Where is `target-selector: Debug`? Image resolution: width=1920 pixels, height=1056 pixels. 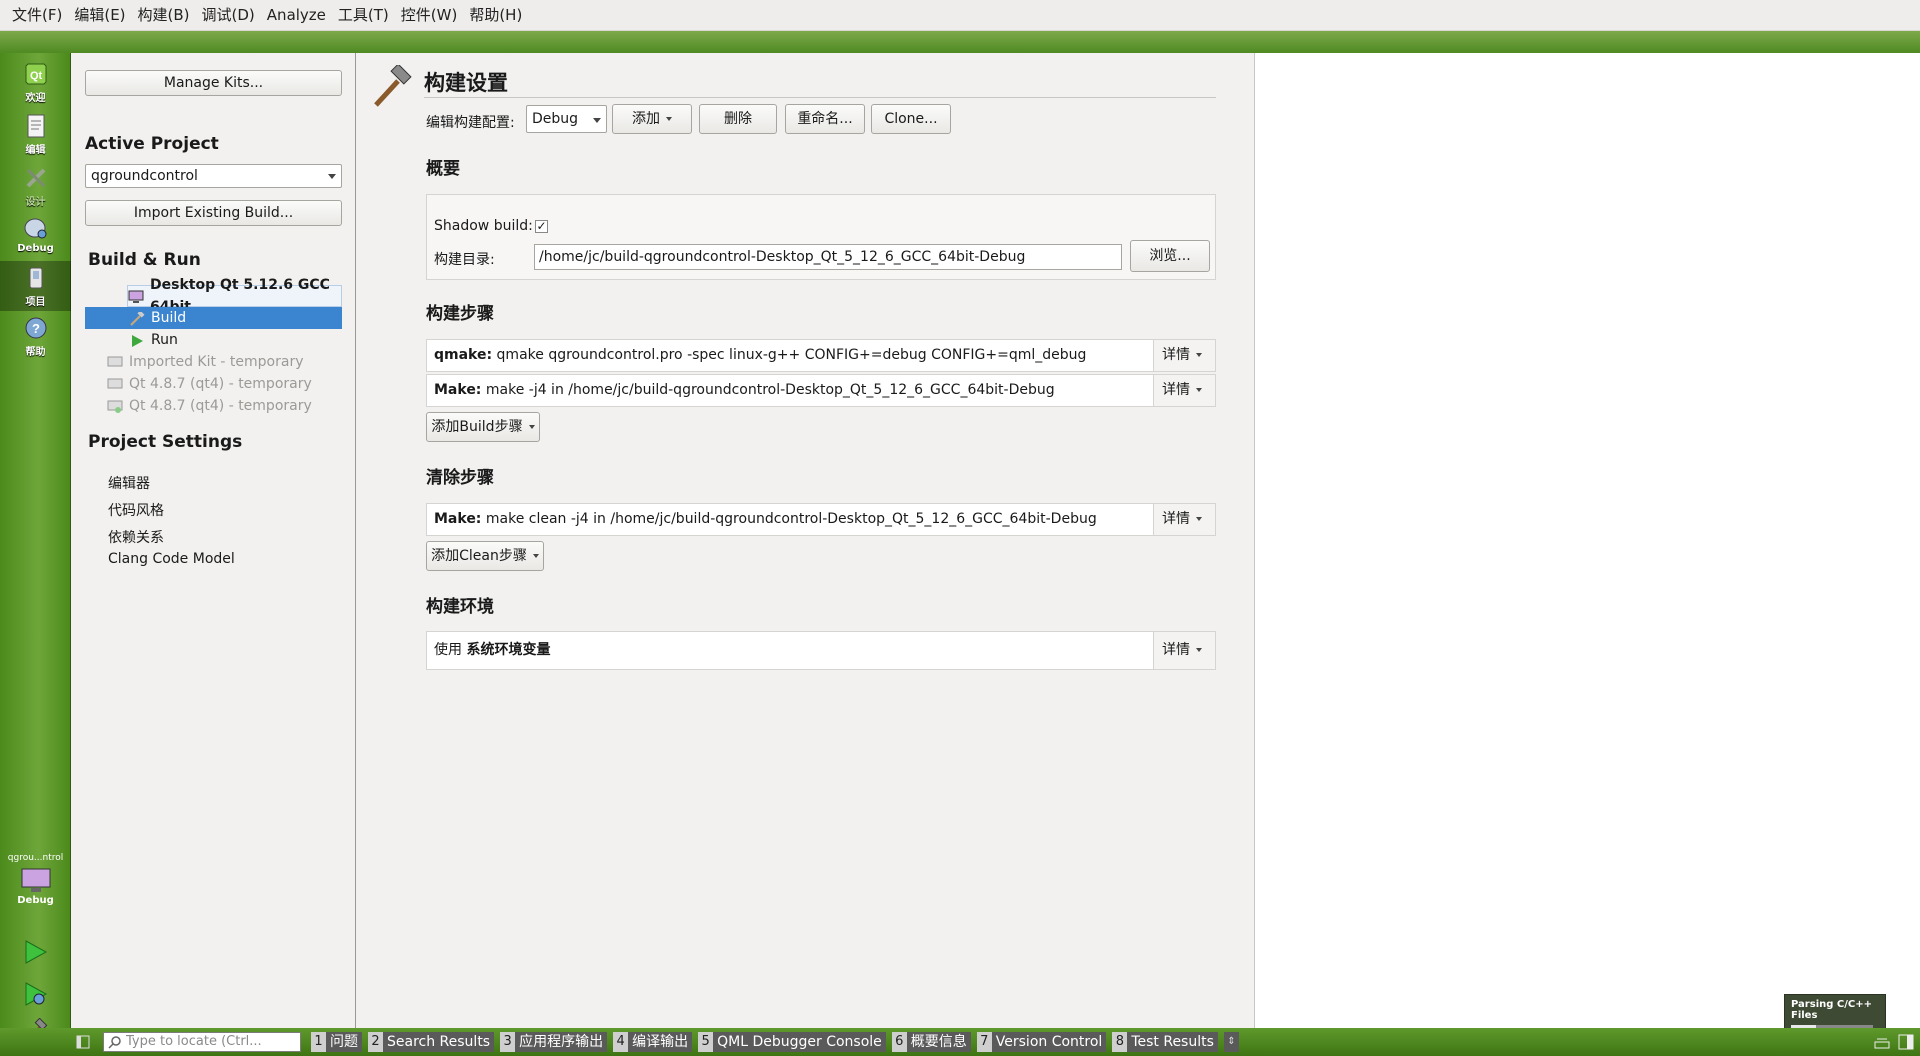 target-selector: Debug is located at coordinates (35, 890).